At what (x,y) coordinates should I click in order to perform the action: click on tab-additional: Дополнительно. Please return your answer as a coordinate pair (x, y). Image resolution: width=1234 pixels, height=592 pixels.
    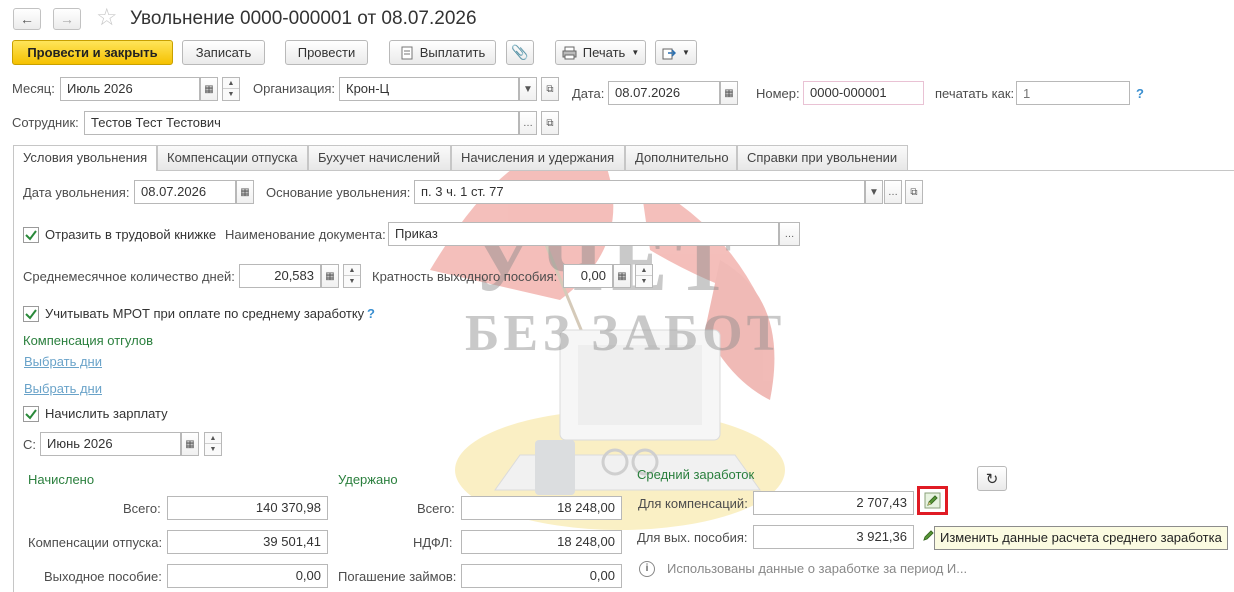
    Looking at the image, I should click on (681, 157).